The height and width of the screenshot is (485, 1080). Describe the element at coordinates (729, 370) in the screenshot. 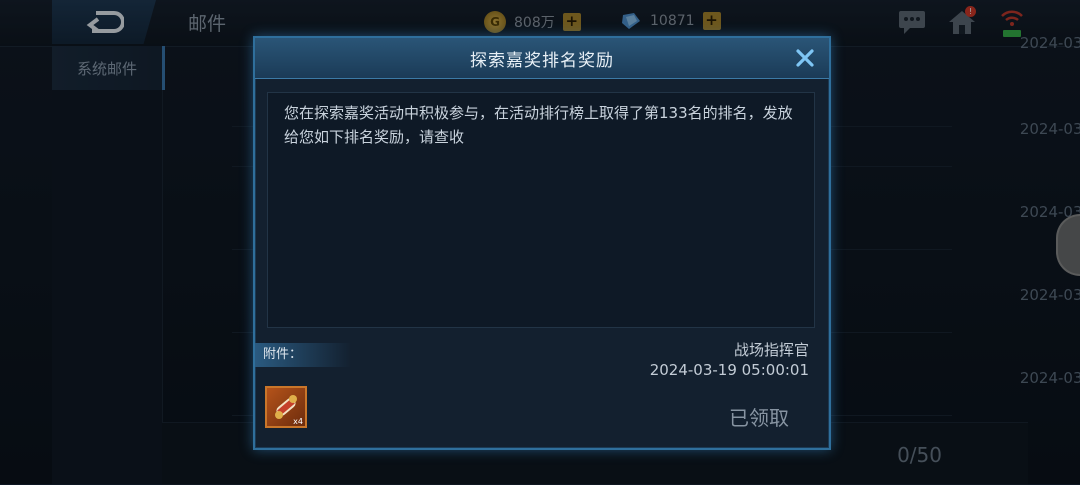

I see `send-time: 2024-03-19 05:00:01` at that location.